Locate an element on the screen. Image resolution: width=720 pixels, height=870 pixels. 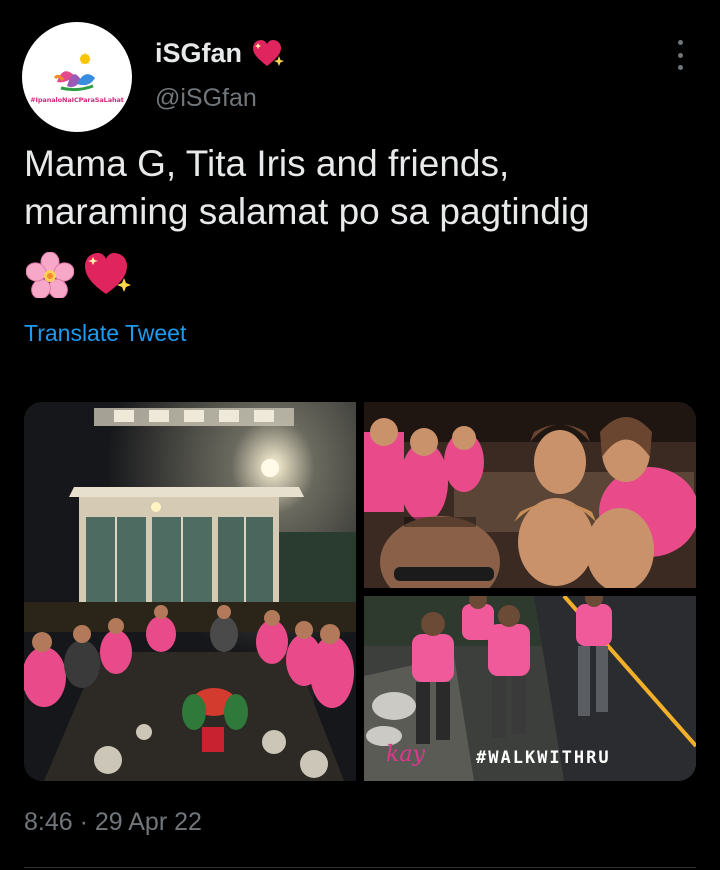
cherry-blossom-icon is located at coordinates (50, 275).